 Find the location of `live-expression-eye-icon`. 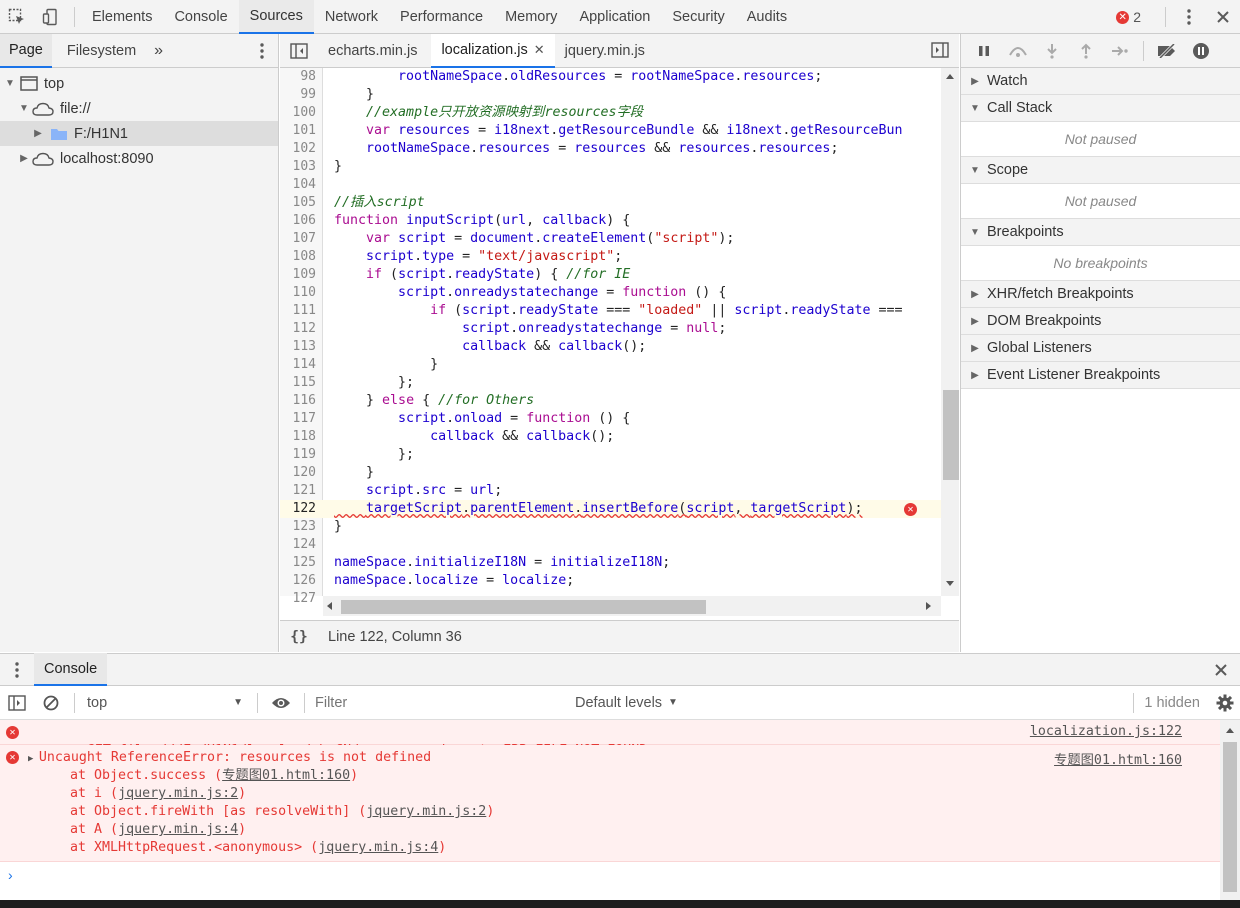

live-expression-eye-icon is located at coordinates (281, 703).